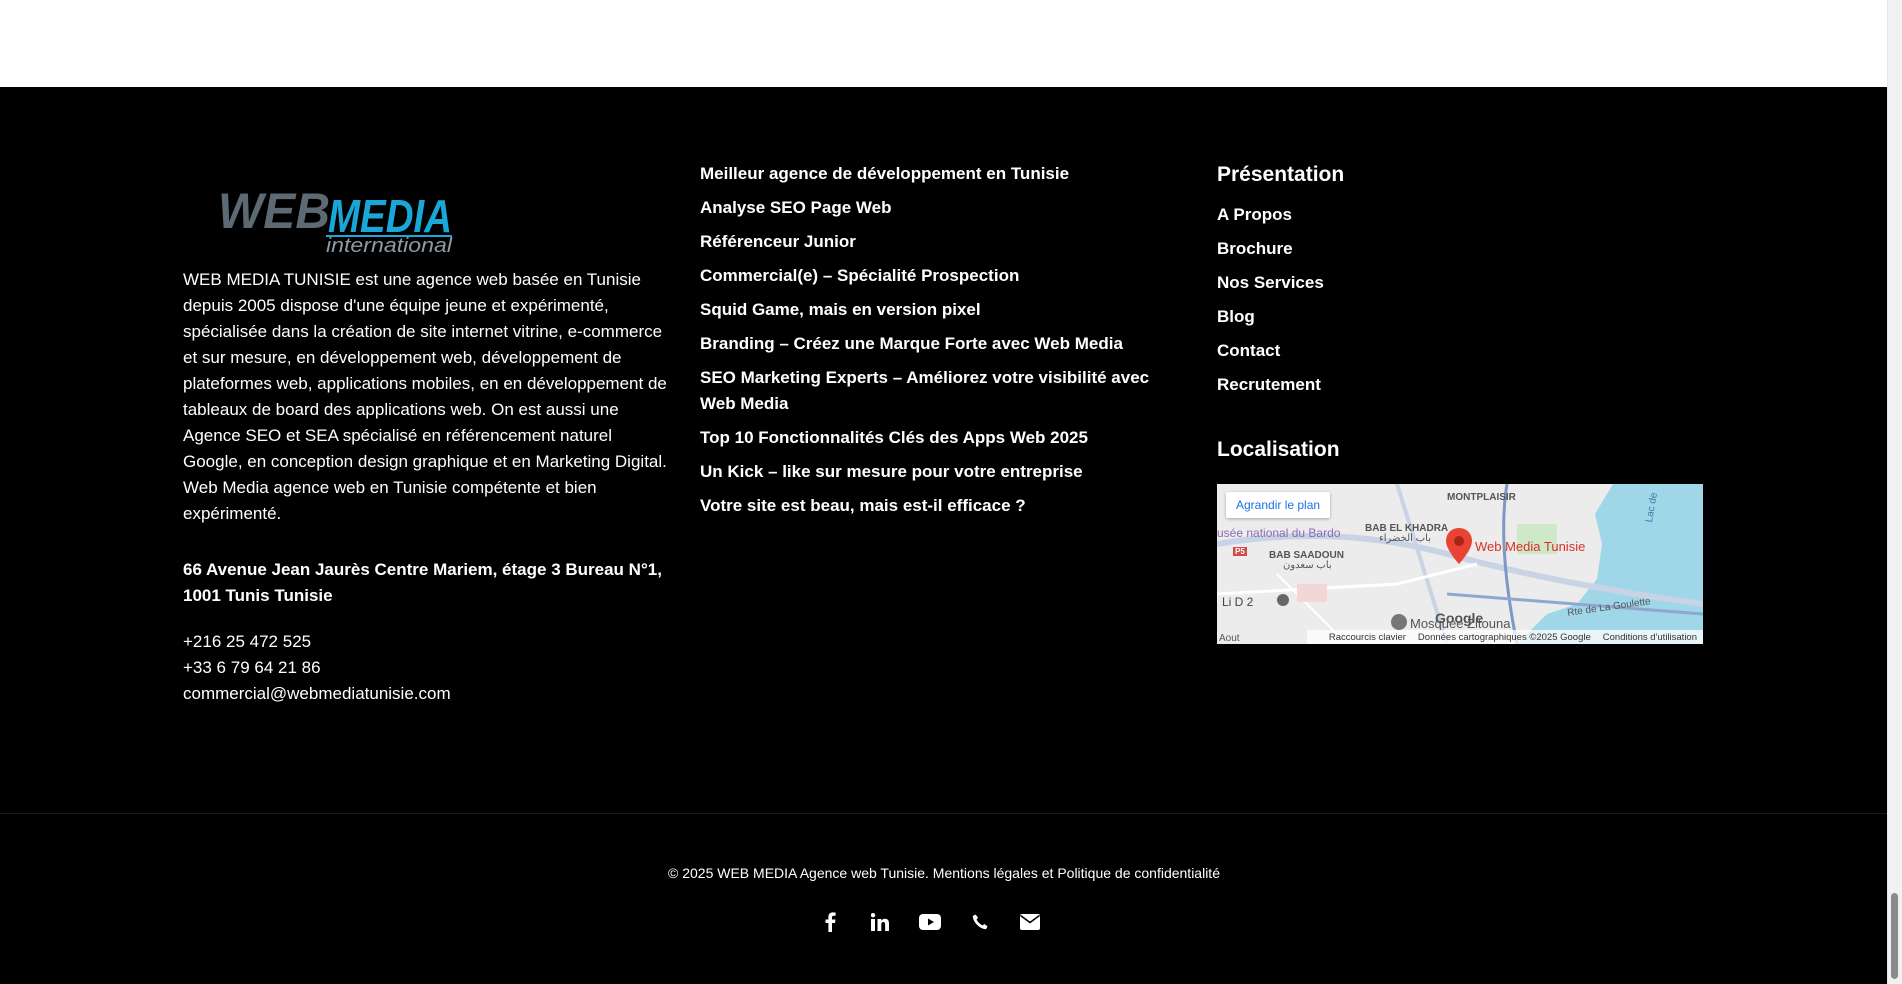  I want to click on map-data-credit: Données cartographiques ©2025 Google, so click(1504, 637).